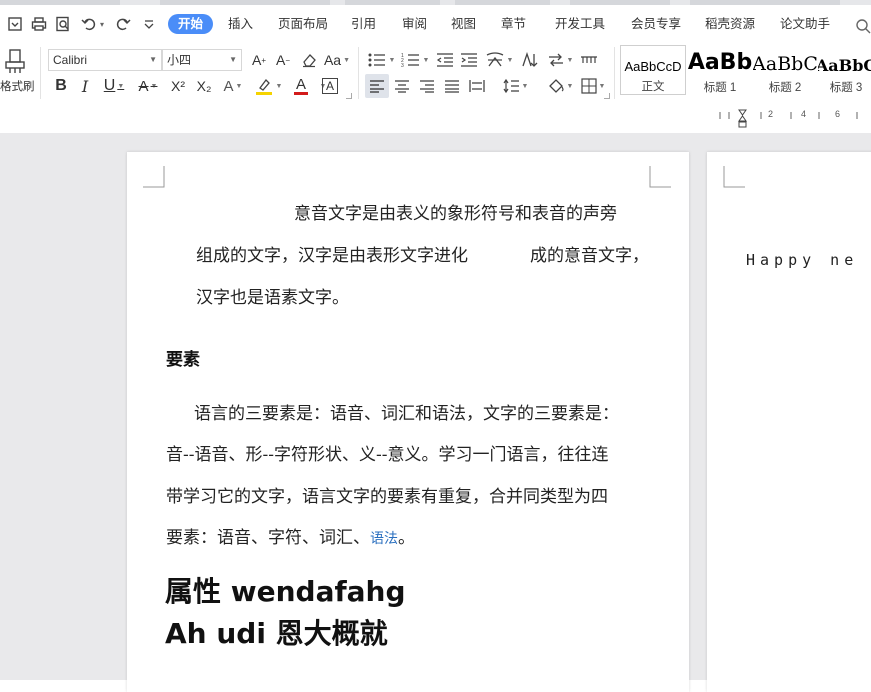 The image size is (871, 692). What do you see at coordinates (513, 24) in the screenshot?
I see `tab-chapter: 章节` at bounding box center [513, 24].